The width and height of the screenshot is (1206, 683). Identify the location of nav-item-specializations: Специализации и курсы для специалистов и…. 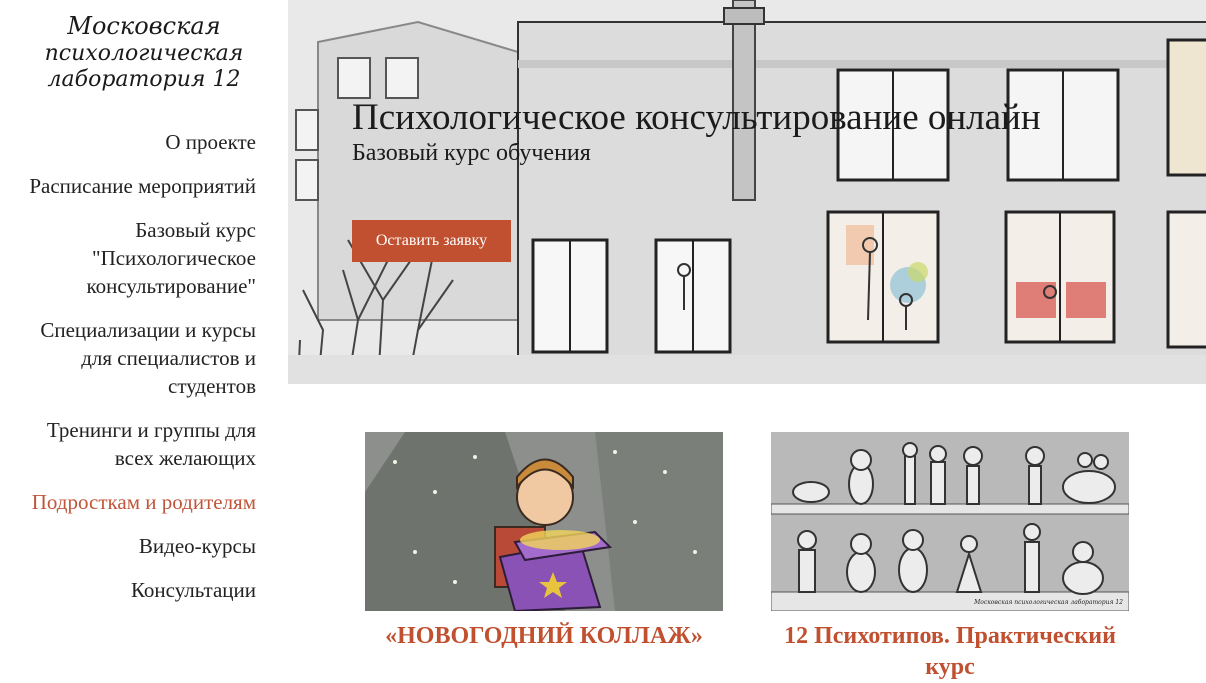
(136, 358).